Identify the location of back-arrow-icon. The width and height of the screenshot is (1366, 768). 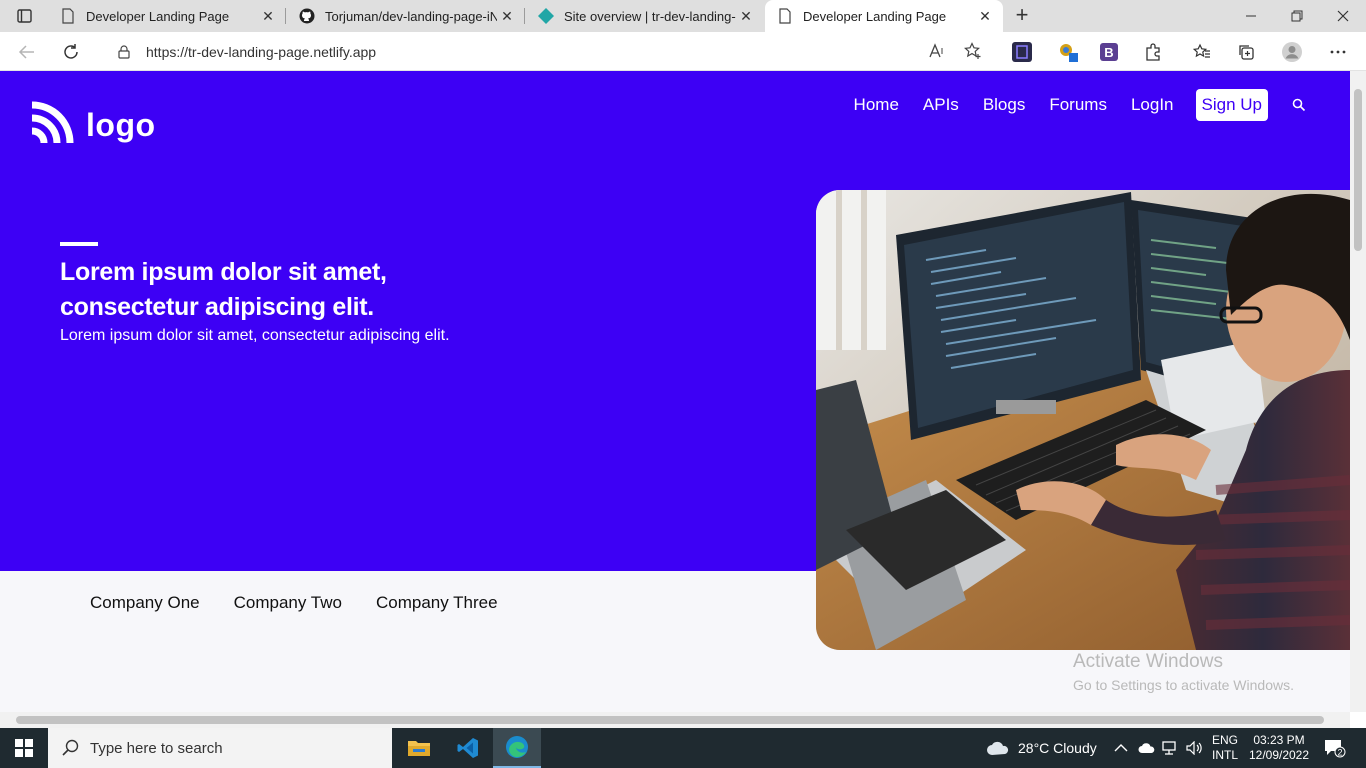
(27, 52).